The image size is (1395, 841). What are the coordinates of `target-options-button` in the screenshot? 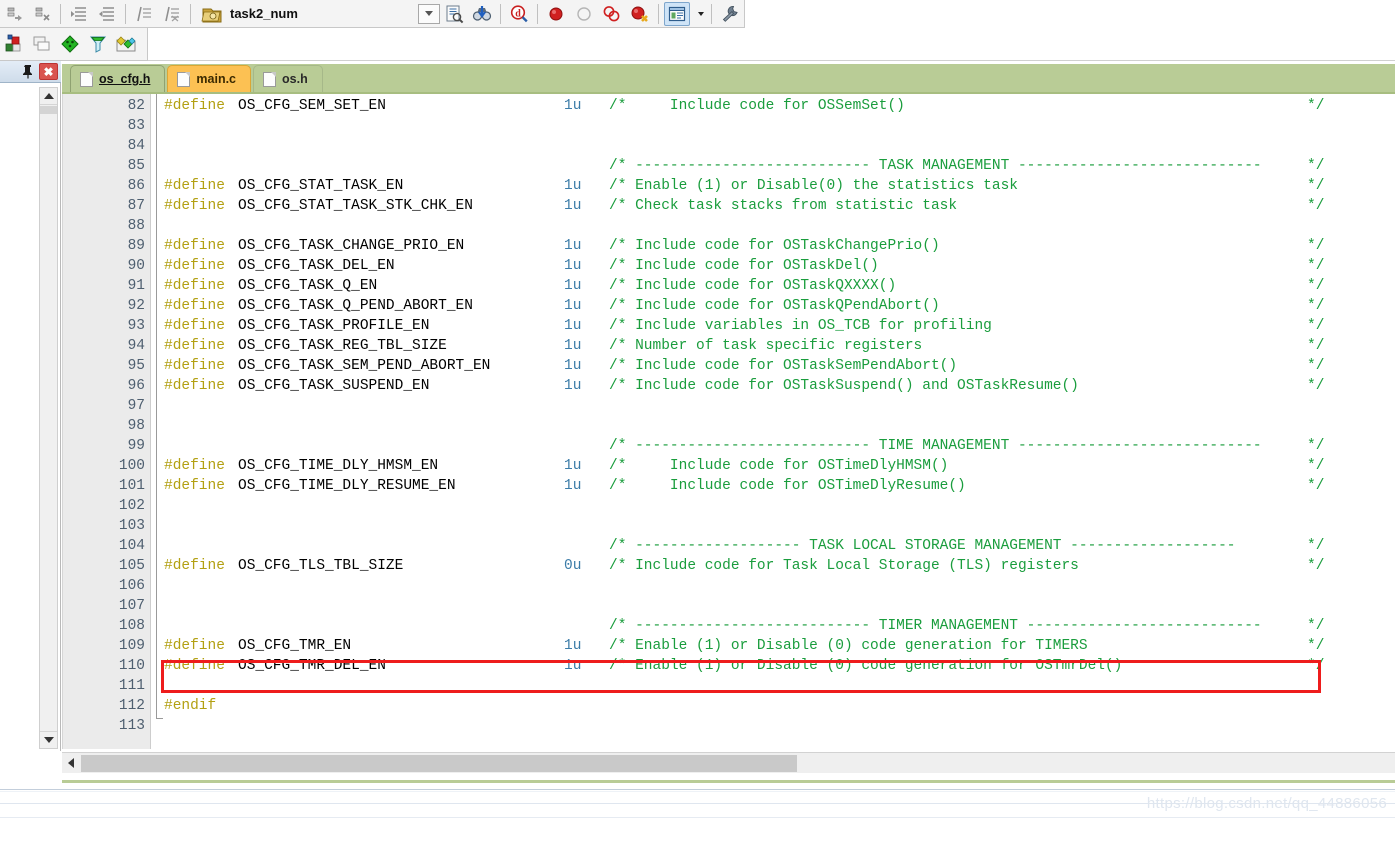 It's located at (454, 14).